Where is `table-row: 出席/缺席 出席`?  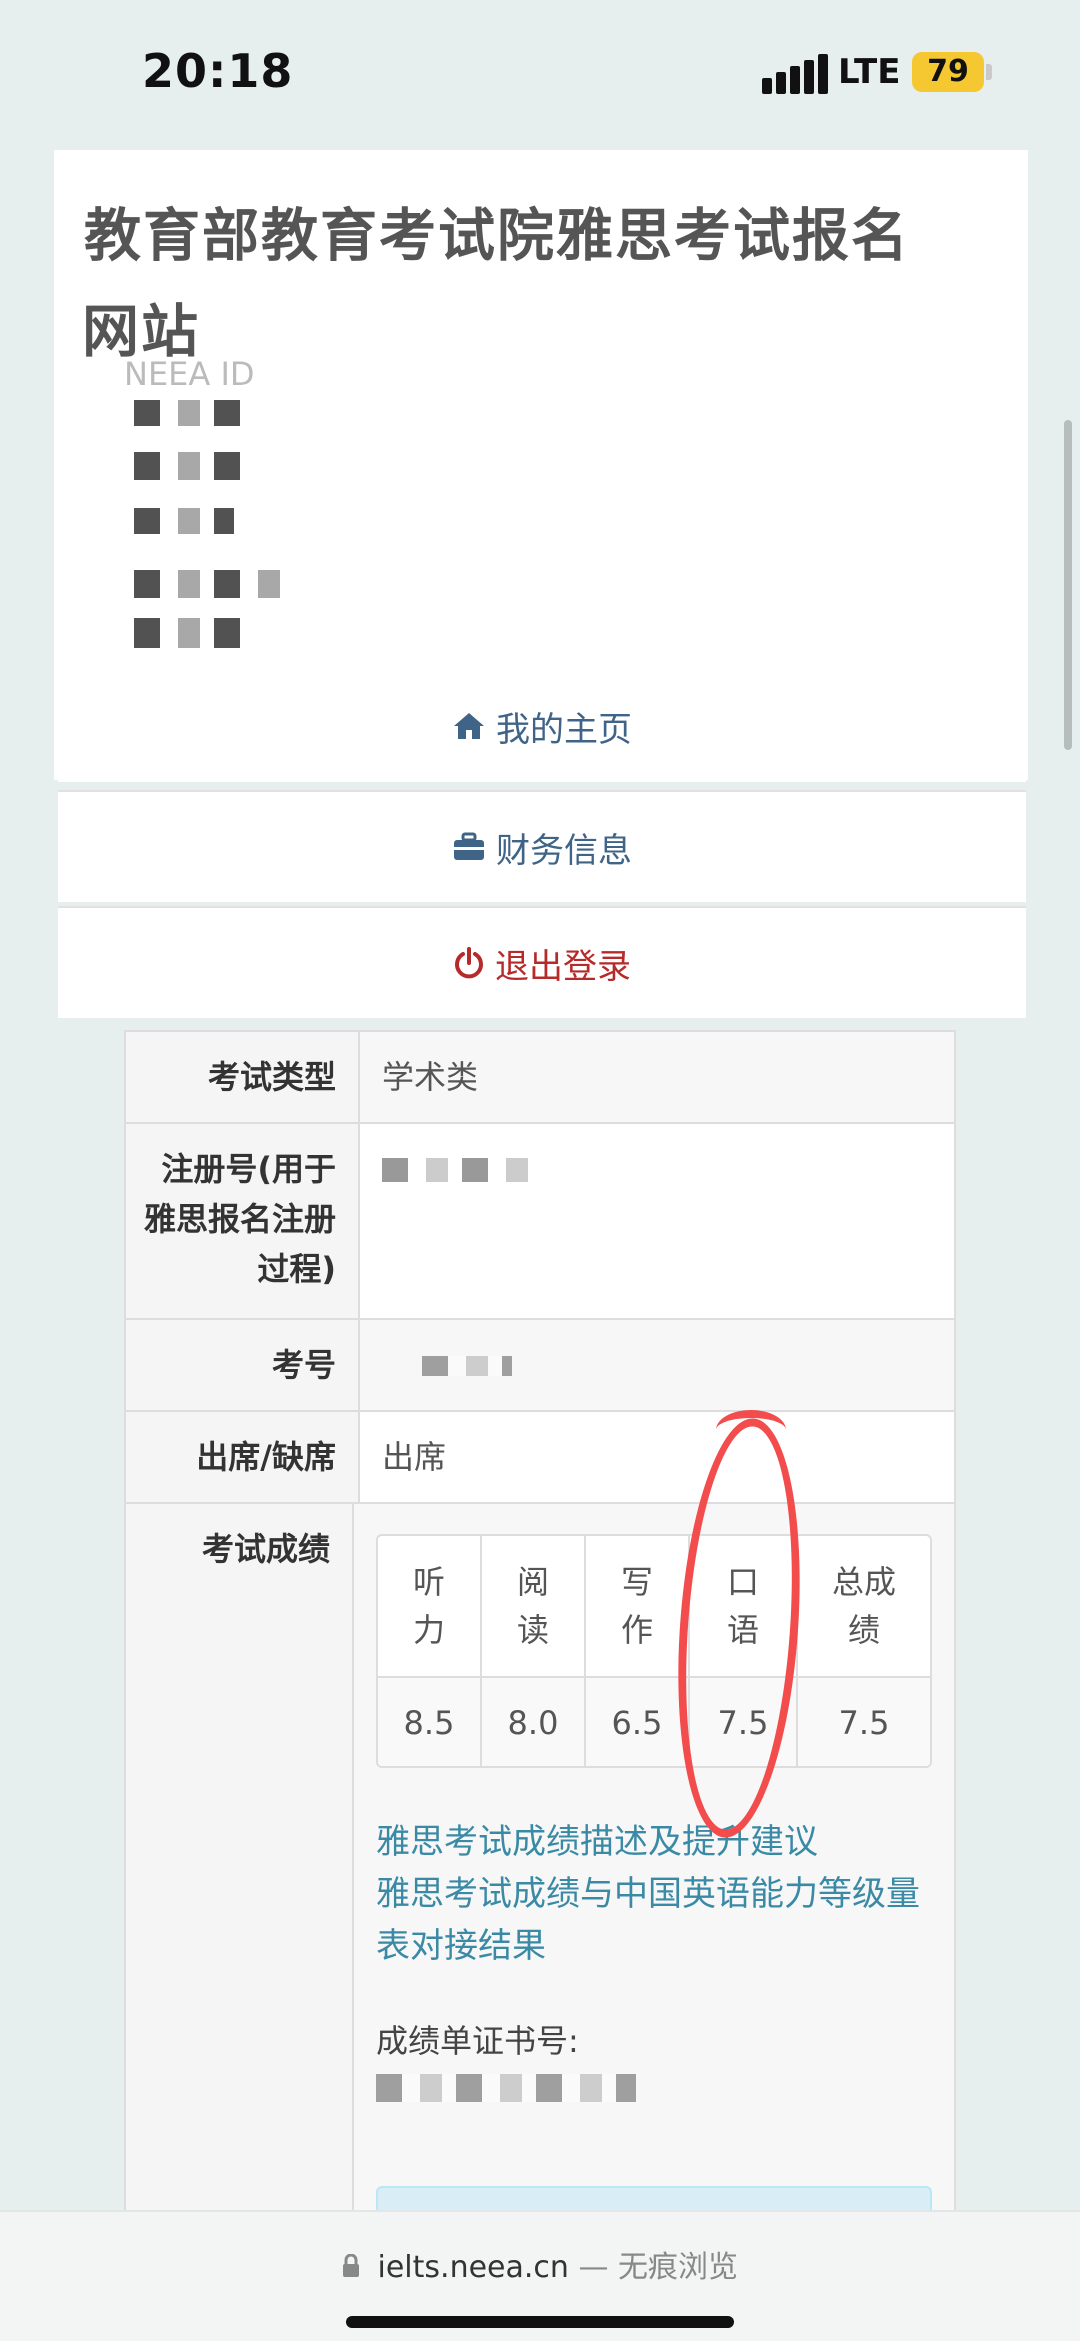
table-row: 出席/缺席 出席 is located at coordinates (540, 1456).